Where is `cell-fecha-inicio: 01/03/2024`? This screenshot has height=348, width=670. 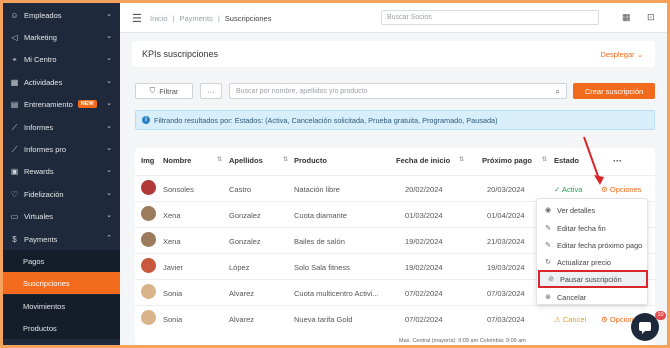 cell-fecha-inicio: 01/03/2024 is located at coordinates (424, 215).